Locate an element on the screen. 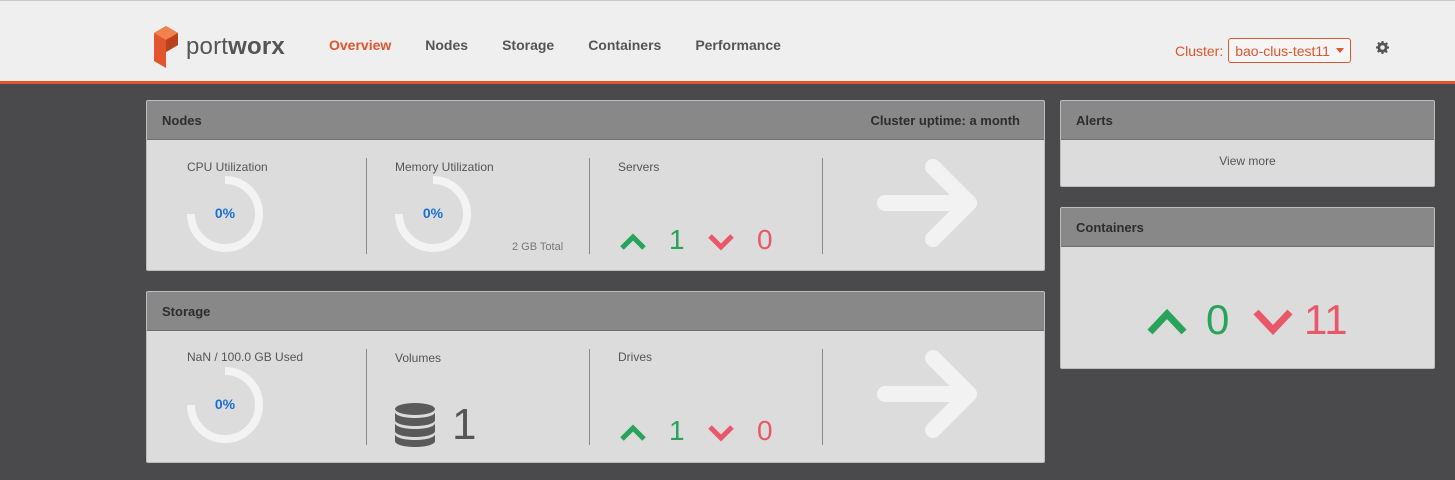 Image resolution: width=1455 pixels, height=480 pixels. alerts-panel: Alerts View more is located at coordinates (1247, 143).